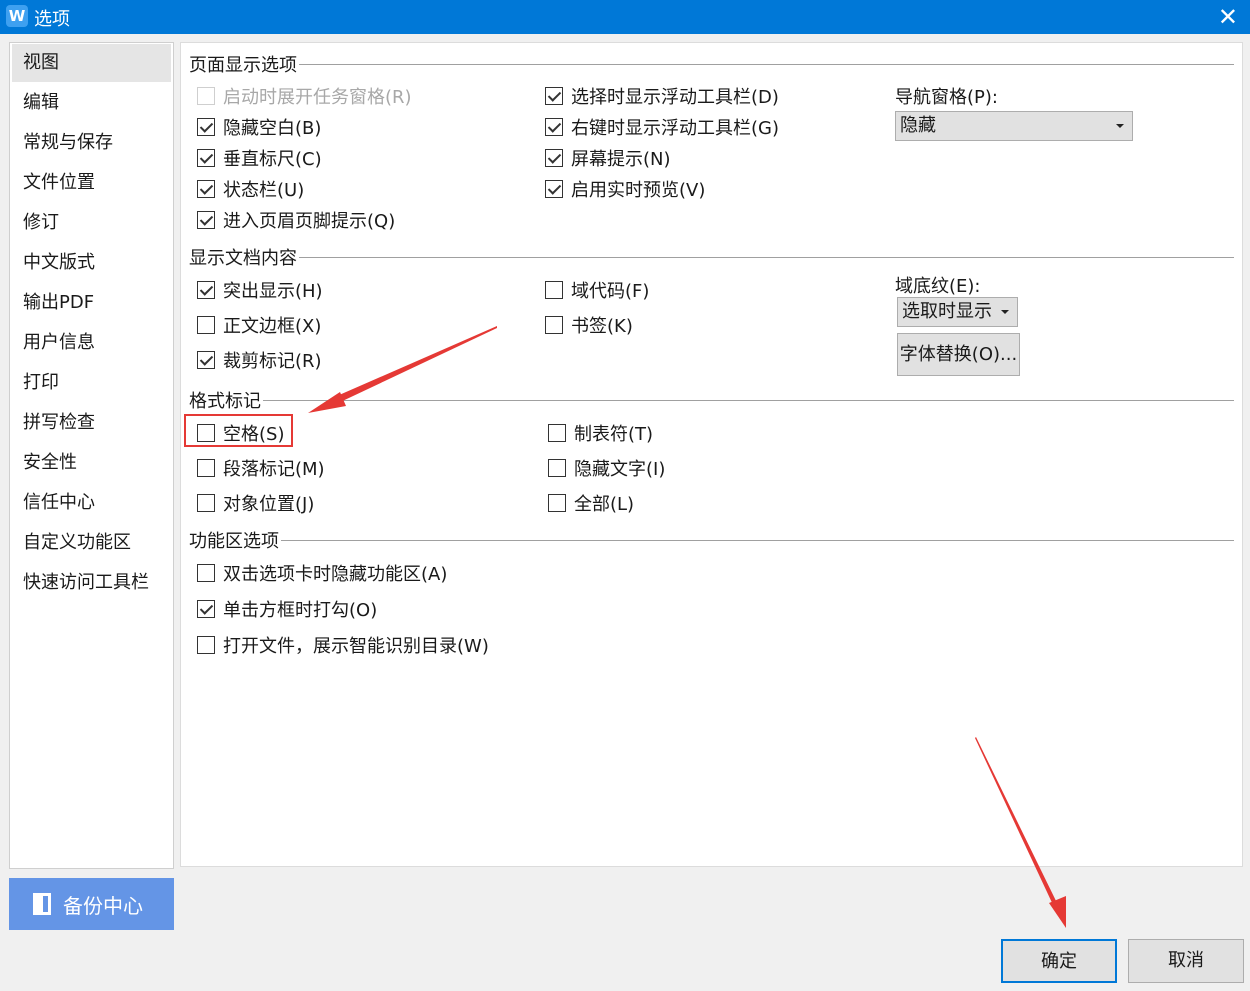 This screenshot has width=1250, height=991. Describe the element at coordinates (918, 125) in the screenshot. I see `select-value: 隐藏` at that location.